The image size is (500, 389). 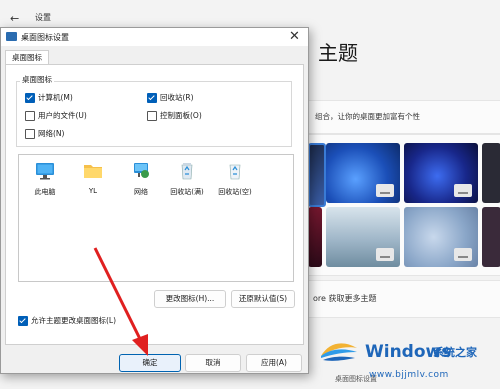 What do you see at coordinates (74, 320) in the screenshot?
I see `checkbox-label: 允许主题更改桌面图标(L)` at bounding box center [74, 320].